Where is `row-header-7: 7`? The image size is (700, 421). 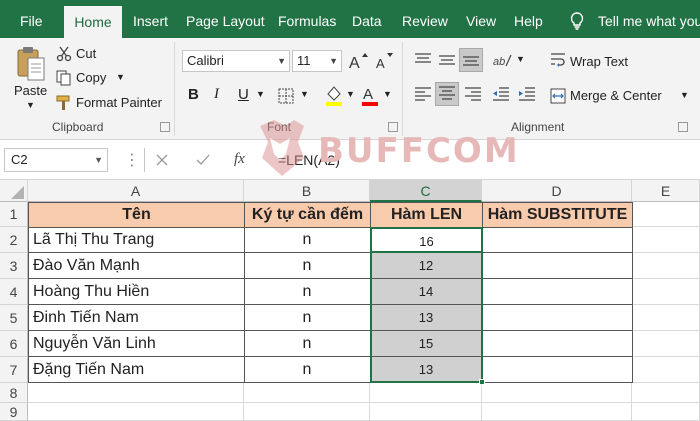
row-header-7: 7 is located at coordinates (14, 370).